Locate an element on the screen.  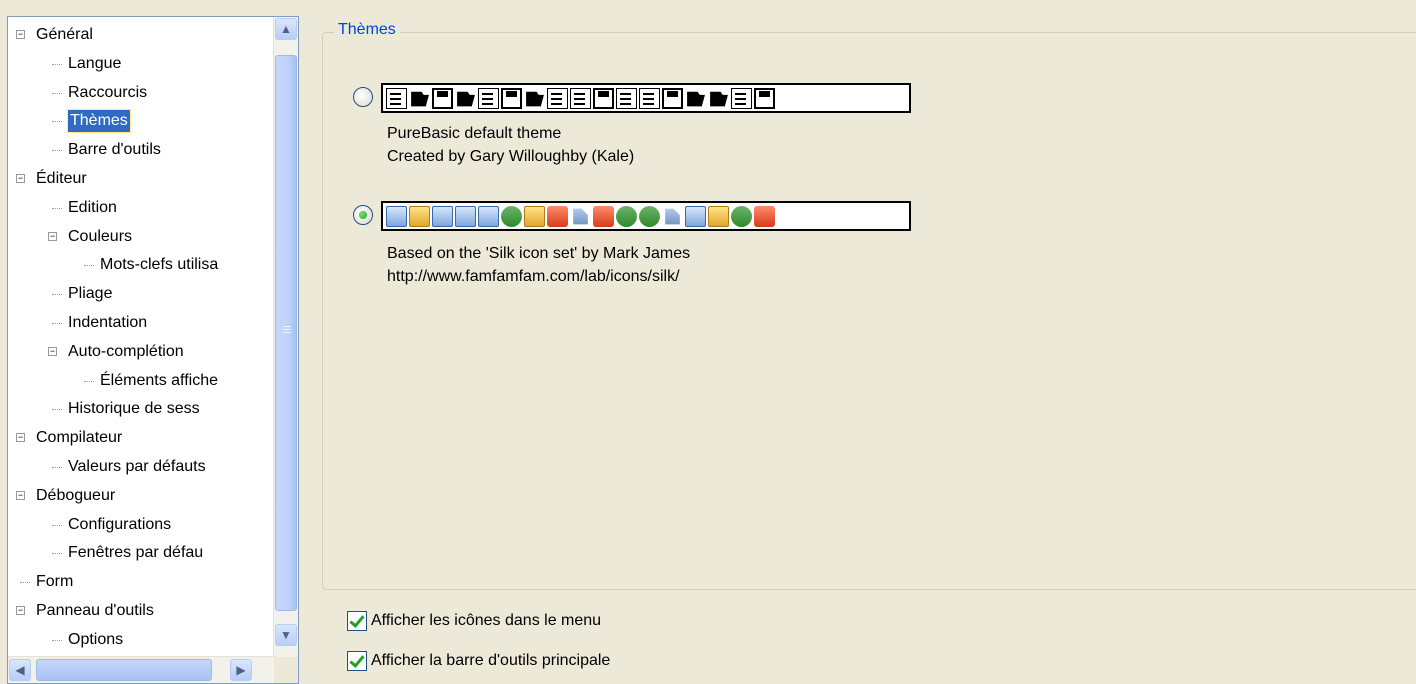
scroll-right-button: ▶ is located at coordinates (241, 670).